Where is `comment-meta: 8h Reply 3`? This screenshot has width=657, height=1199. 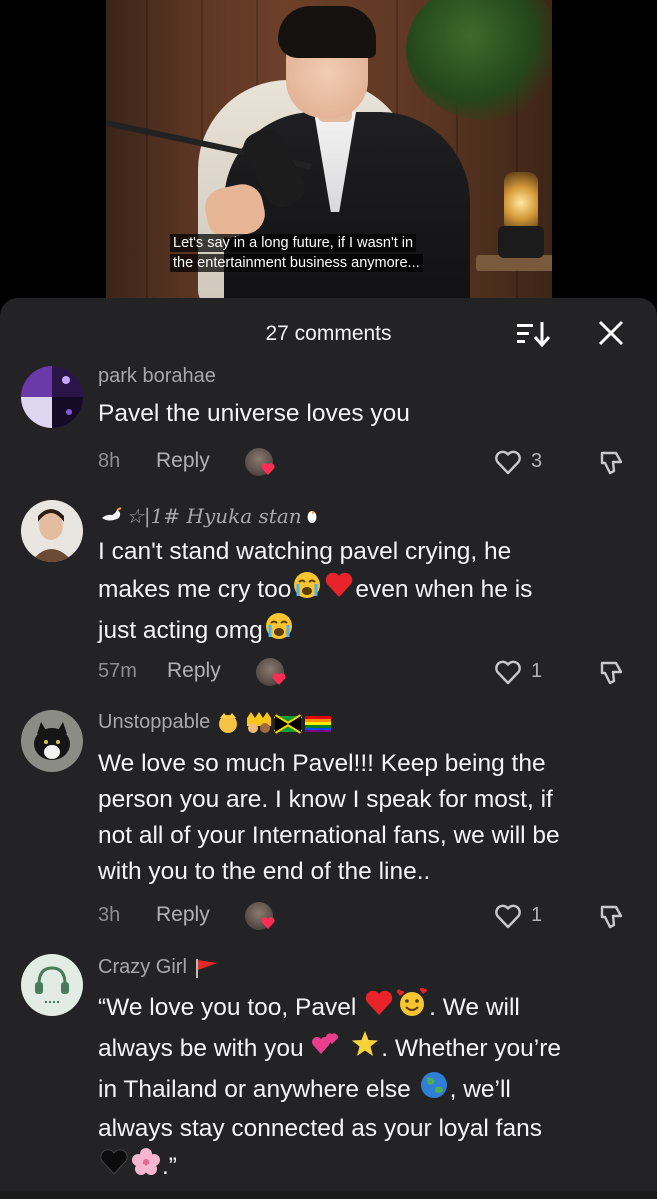 comment-meta: 8h Reply 3 is located at coordinates (368, 463).